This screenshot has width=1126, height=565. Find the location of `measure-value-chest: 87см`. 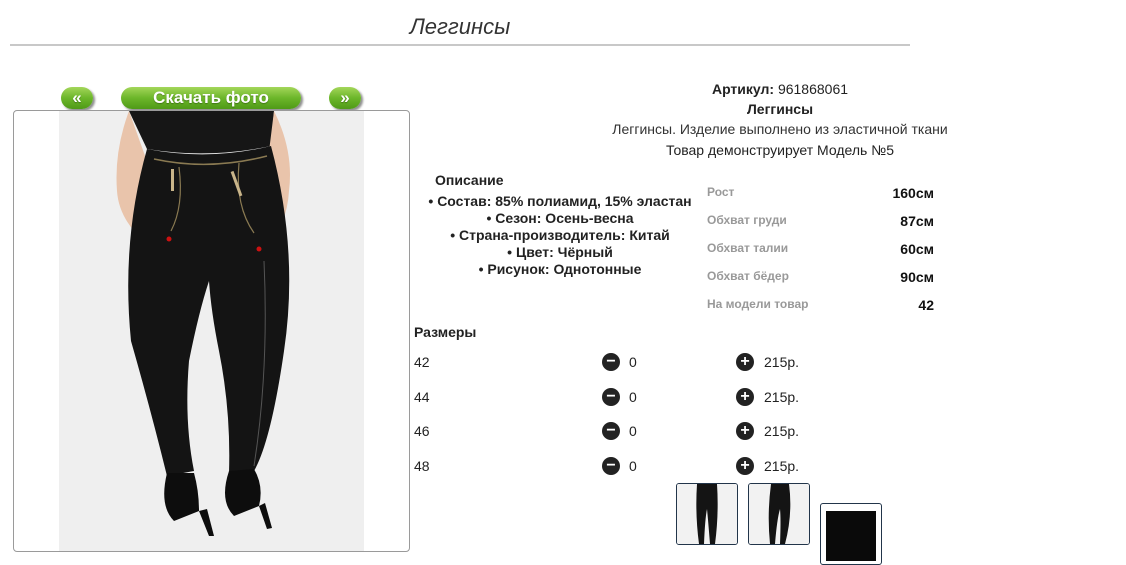

measure-value-chest: 87см is located at coordinates (917, 221).